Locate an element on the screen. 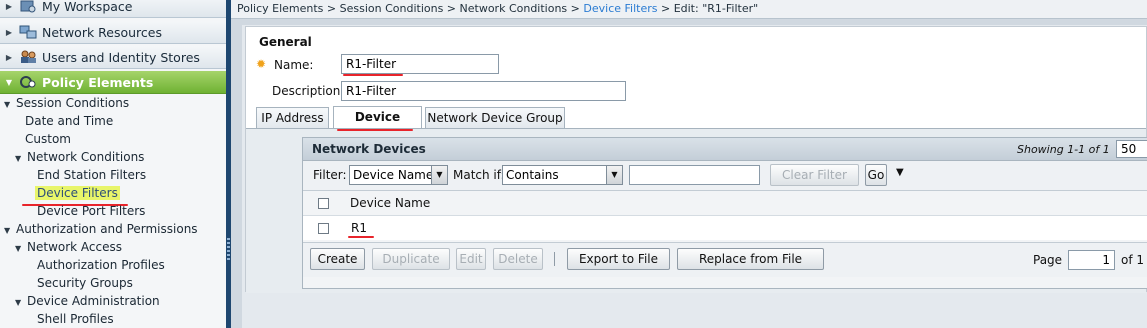  table-row: R1 is located at coordinates (725, 228).